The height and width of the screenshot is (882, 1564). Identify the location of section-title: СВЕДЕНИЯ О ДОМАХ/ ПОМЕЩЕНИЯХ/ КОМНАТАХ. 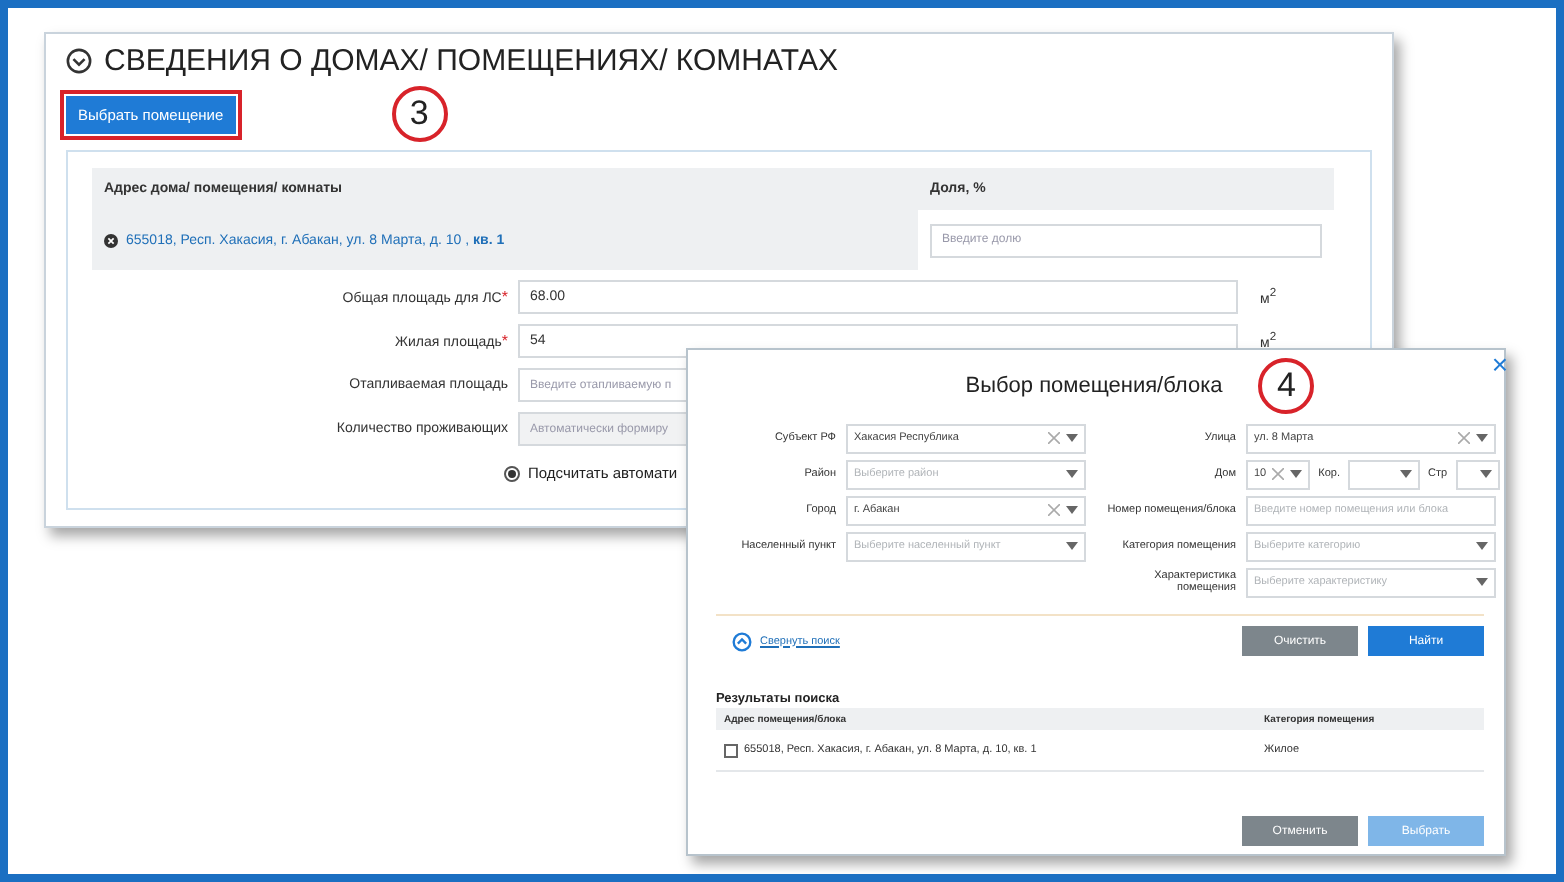
(471, 61).